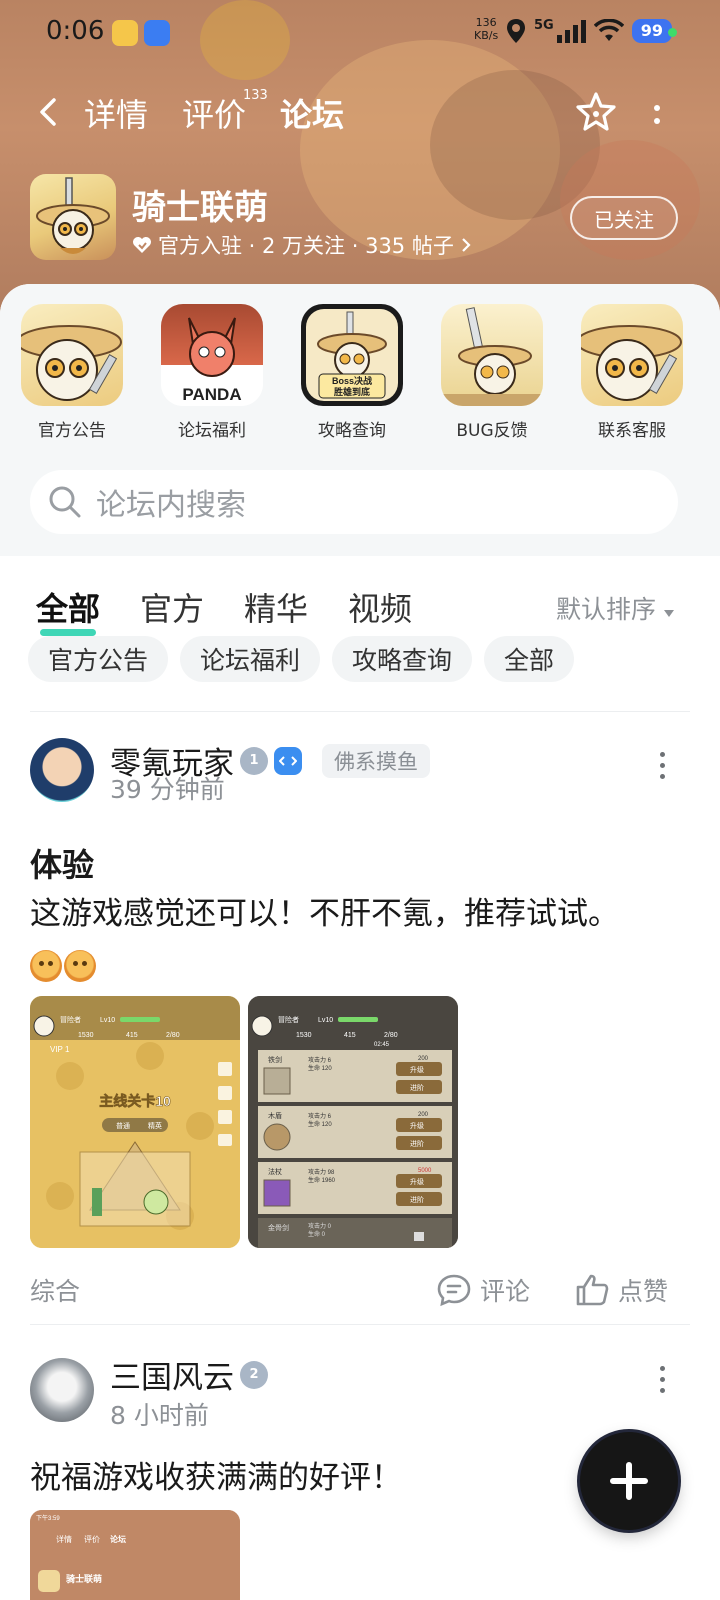 This screenshot has width=720, height=1600. What do you see at coordinates (668, 613) in the screenshot?
I see `caret-down-icon` at bounding box center [668, 613].